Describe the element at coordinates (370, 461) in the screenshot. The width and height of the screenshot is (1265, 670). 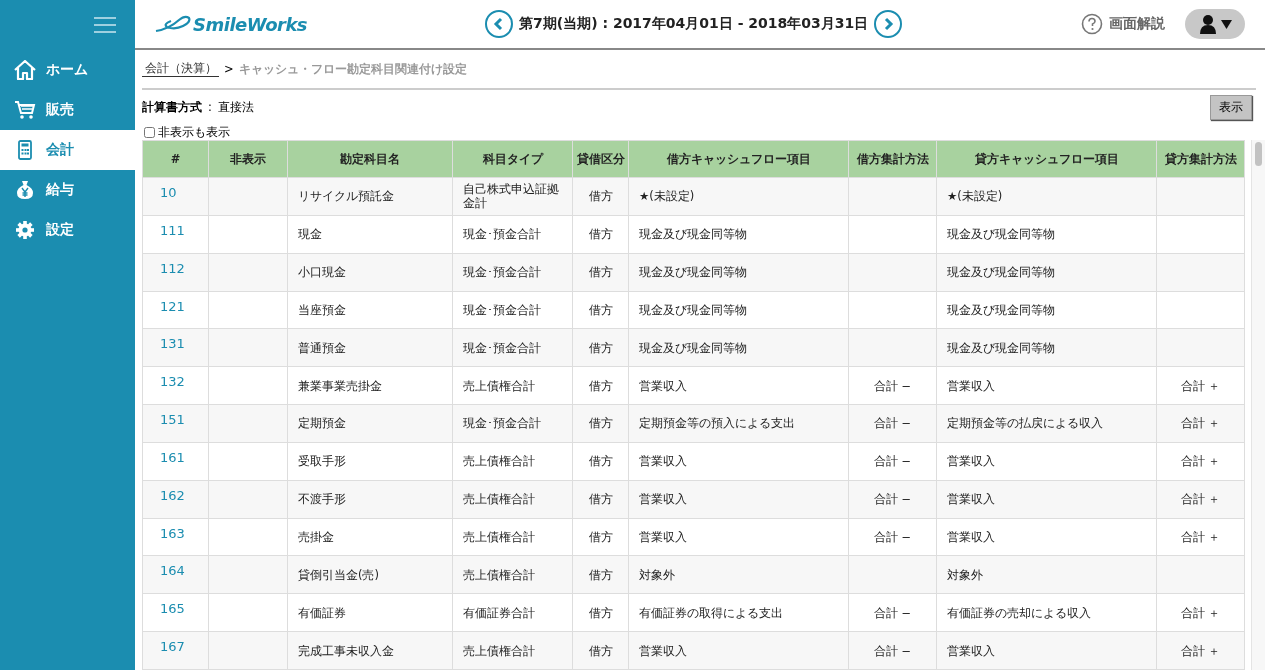
I see `table-cell: 受取手形` at that location.